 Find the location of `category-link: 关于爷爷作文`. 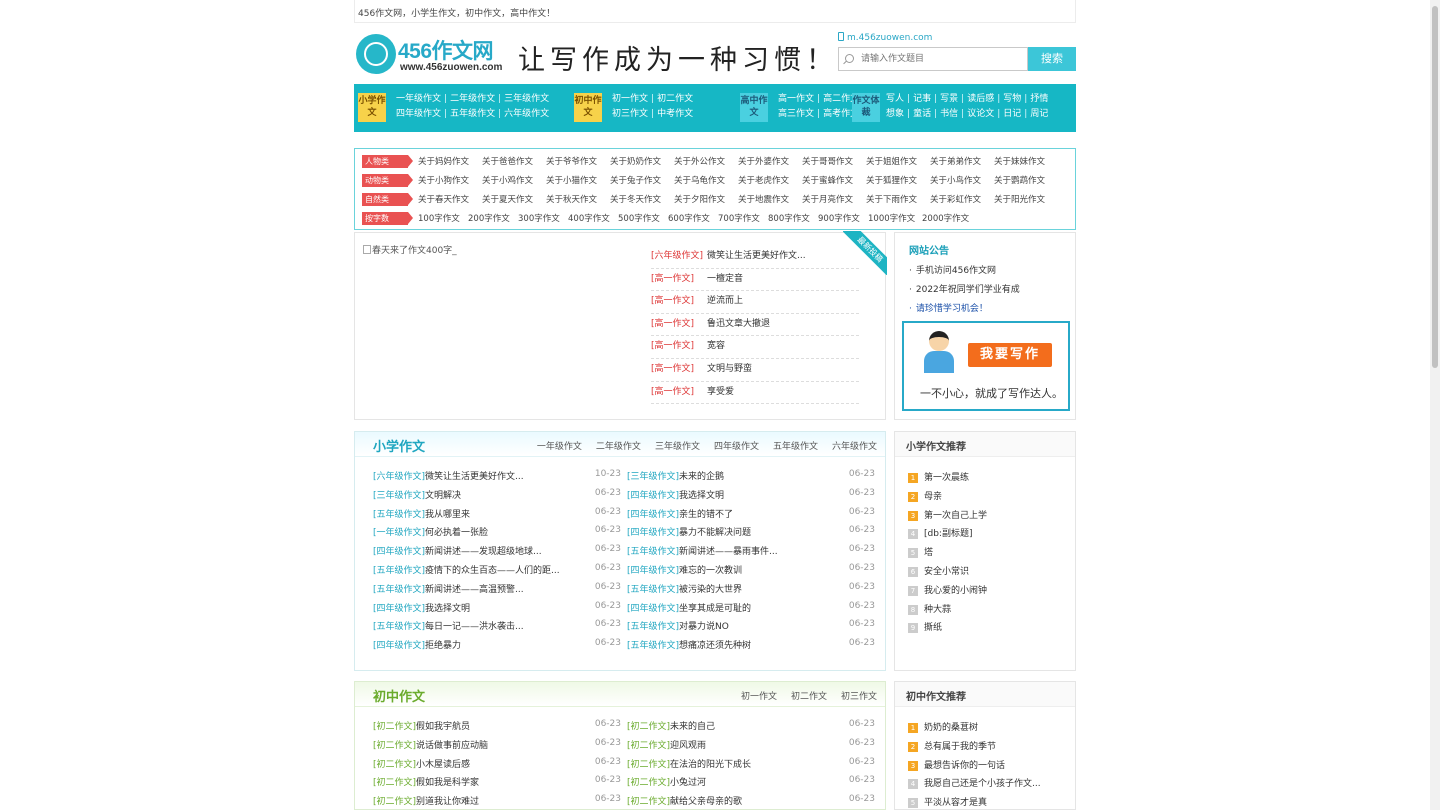

category-link: 关于爷爷作文 is located at coordinates (578, 161).